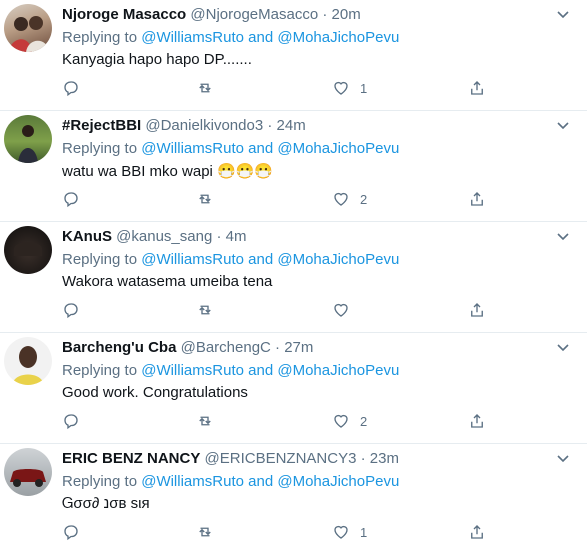 The width and height of the screenshot is (587, 546). What do you see at coordinates (164, 236) in the screenshot?
I see `user-handle: @kanus_sang` at bounding box center [164, 236].